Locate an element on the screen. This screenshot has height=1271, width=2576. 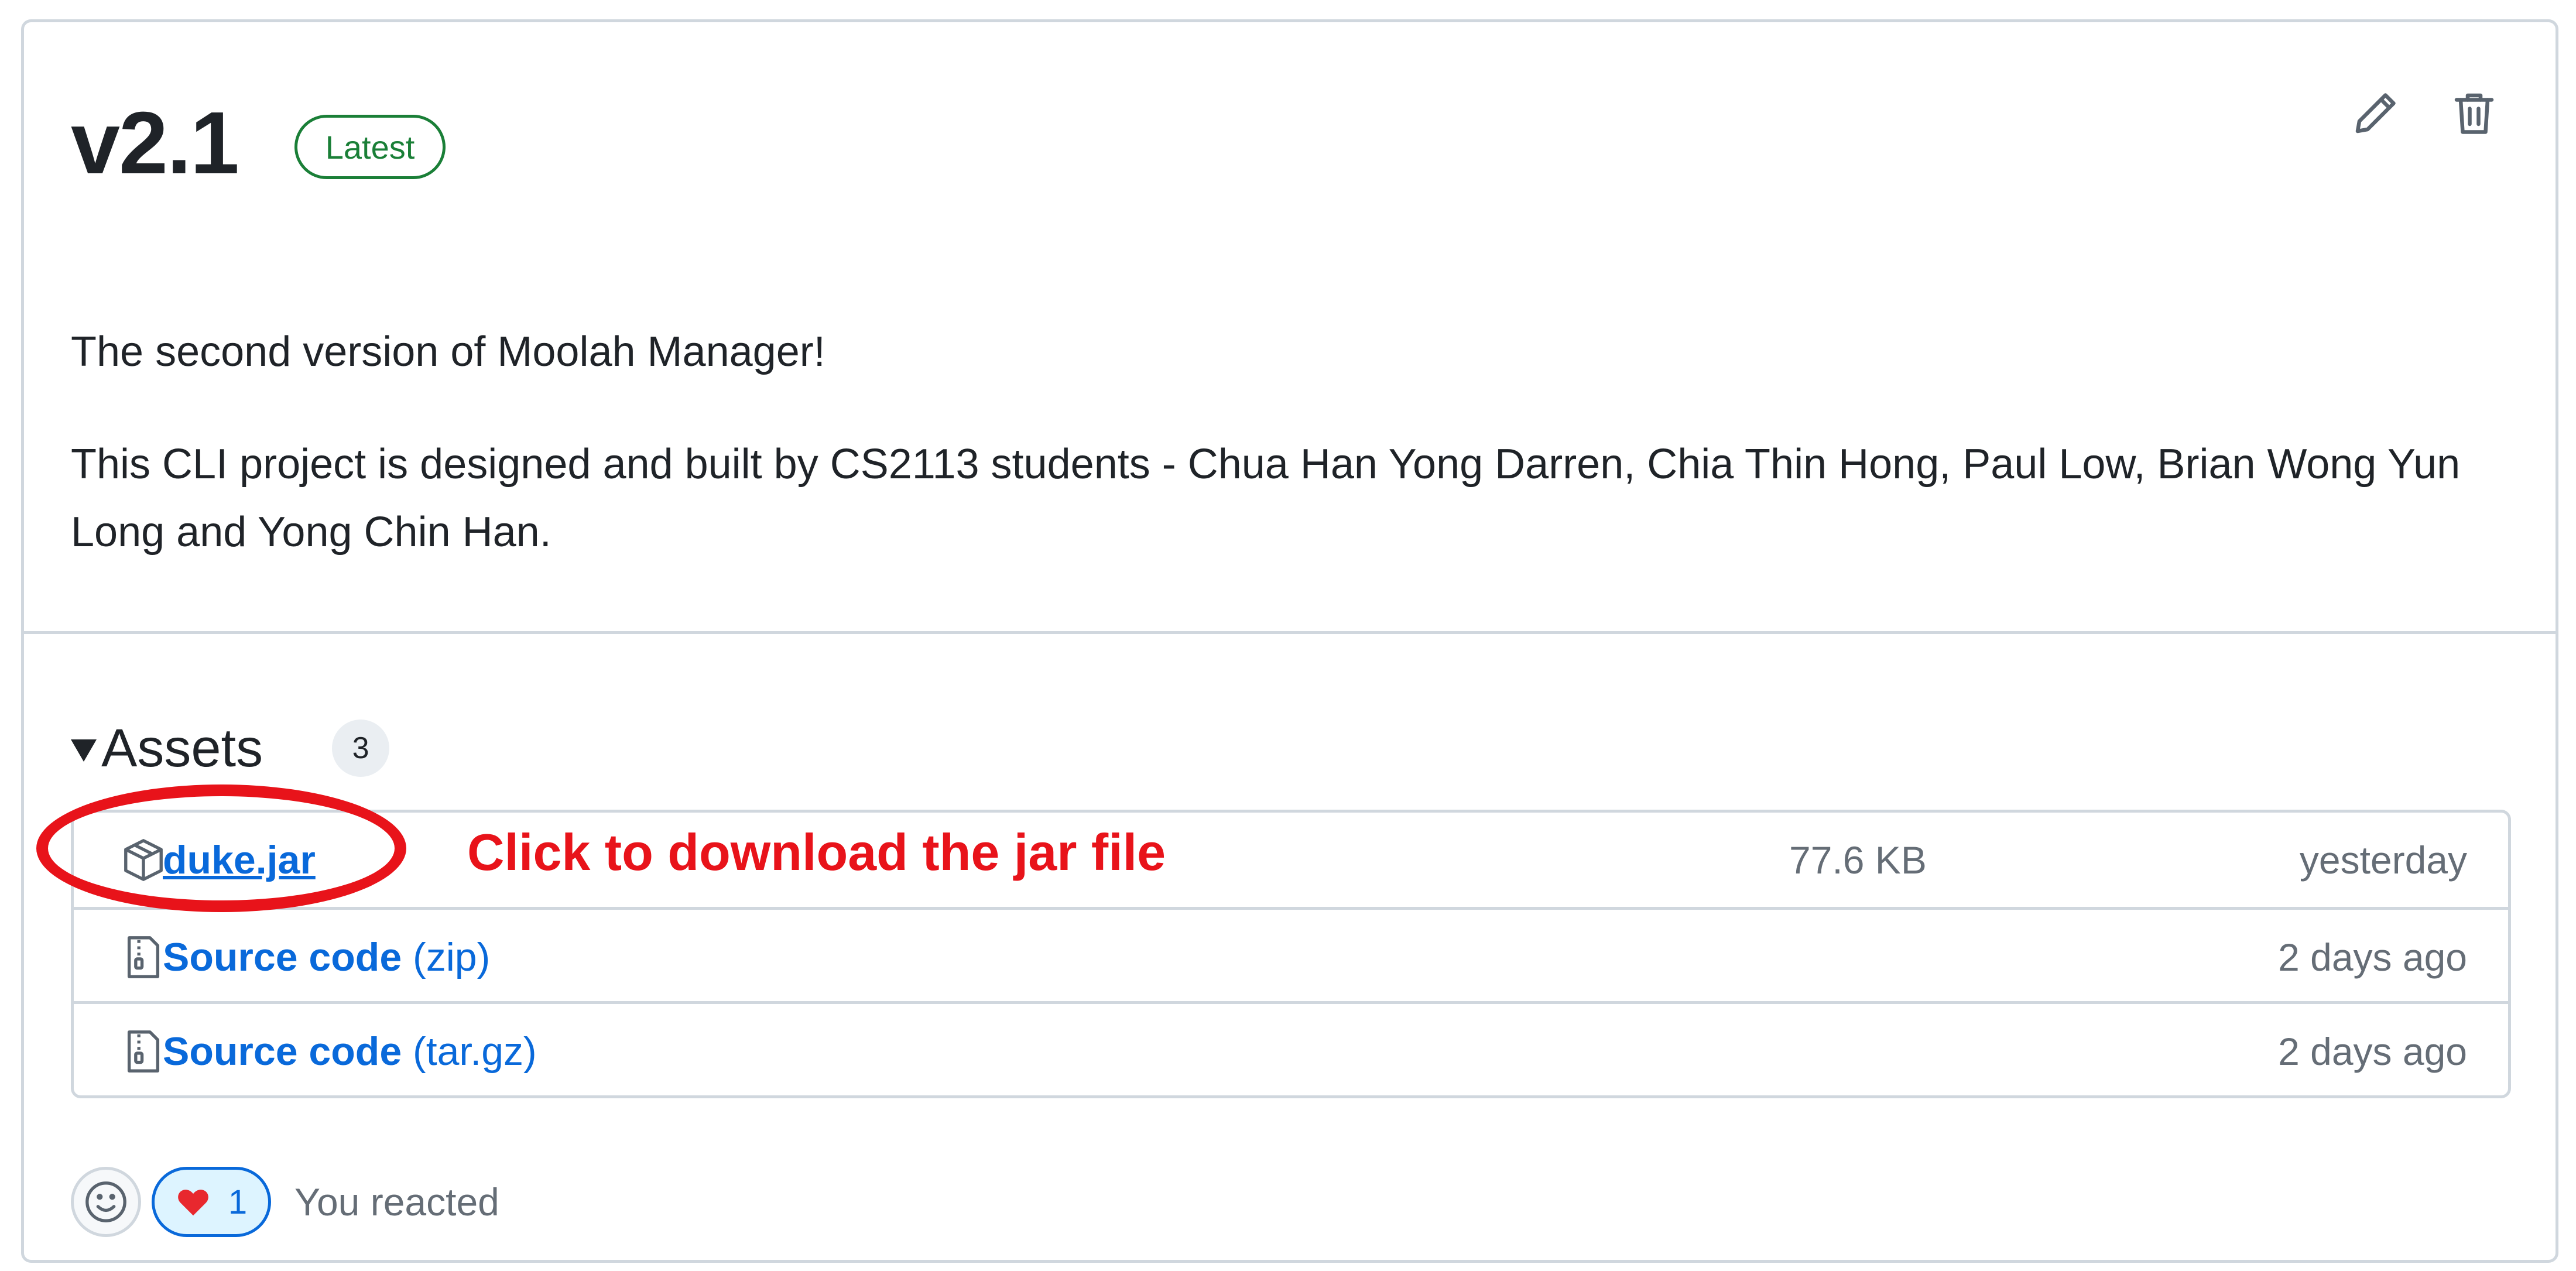
edit-release-button is located at coordinates (2376, 113).